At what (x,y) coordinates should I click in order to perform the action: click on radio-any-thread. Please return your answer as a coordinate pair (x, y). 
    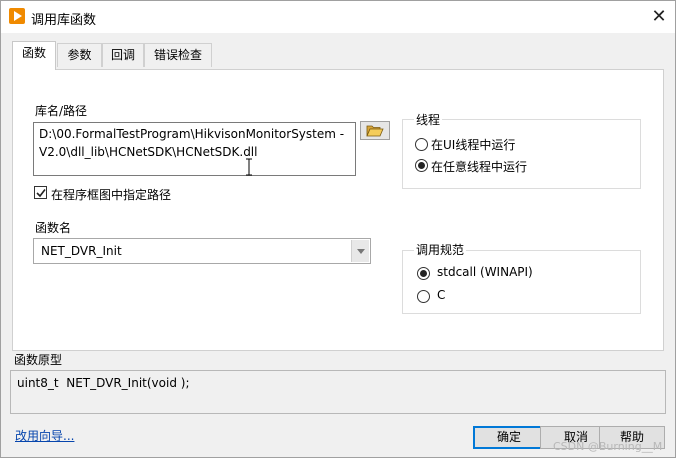
    Looking at the image, I should click on (421, 165).